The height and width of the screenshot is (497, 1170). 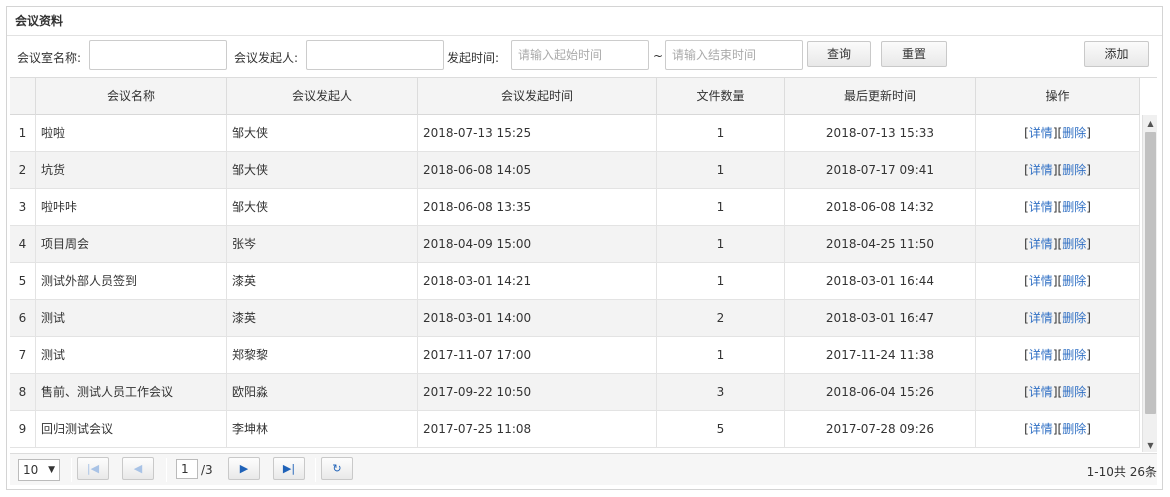 I want to click on first-page-icon: |◀, so click(x=93, y=468).